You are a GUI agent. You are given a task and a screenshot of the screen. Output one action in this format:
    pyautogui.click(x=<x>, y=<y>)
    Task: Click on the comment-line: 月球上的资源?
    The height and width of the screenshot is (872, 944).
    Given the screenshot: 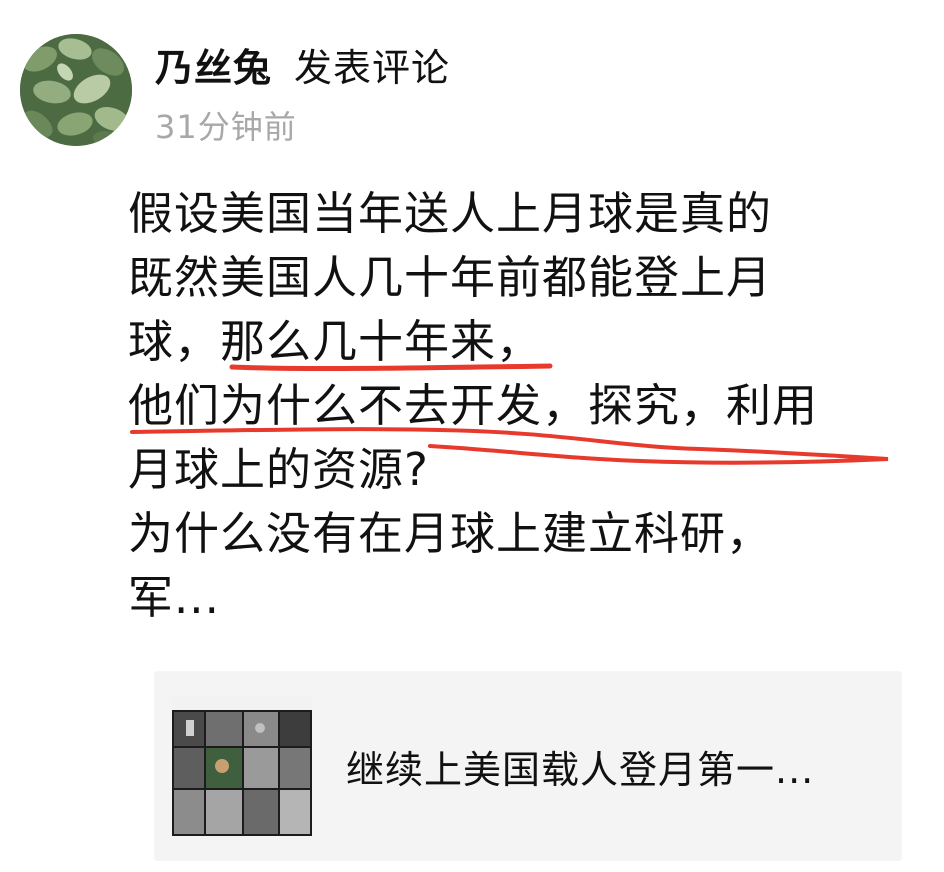 What is the action you would take?
    pyautogui.click(x=278, y=469)
    